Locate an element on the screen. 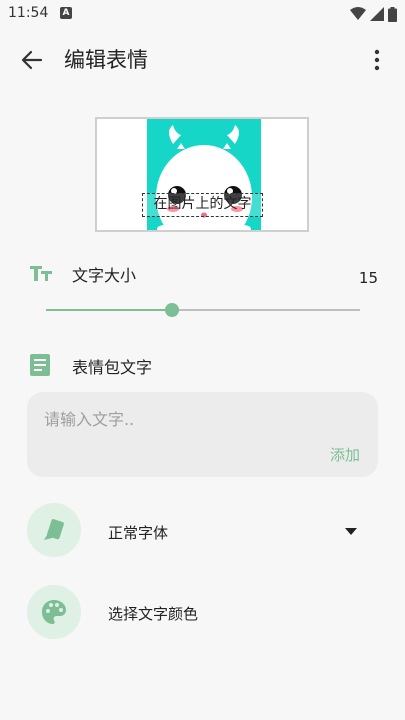  font-style-button is located at coordinates (54, 530).